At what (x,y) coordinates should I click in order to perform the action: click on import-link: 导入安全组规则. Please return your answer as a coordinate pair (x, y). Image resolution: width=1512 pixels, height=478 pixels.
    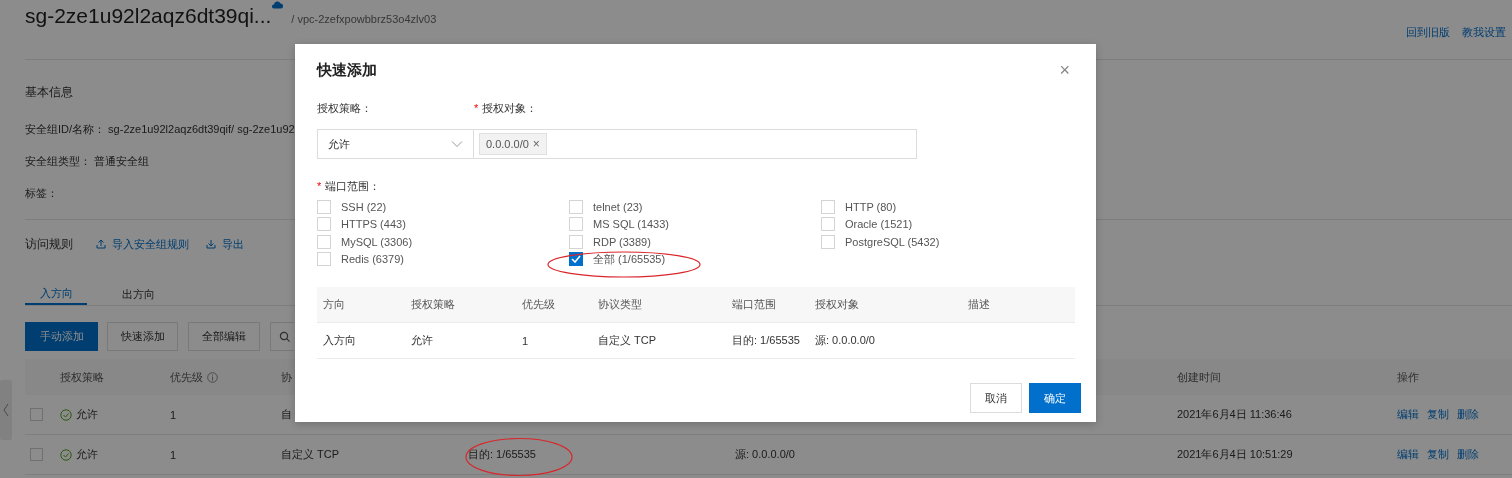
    Looking at the image, I should click on (142, 244).